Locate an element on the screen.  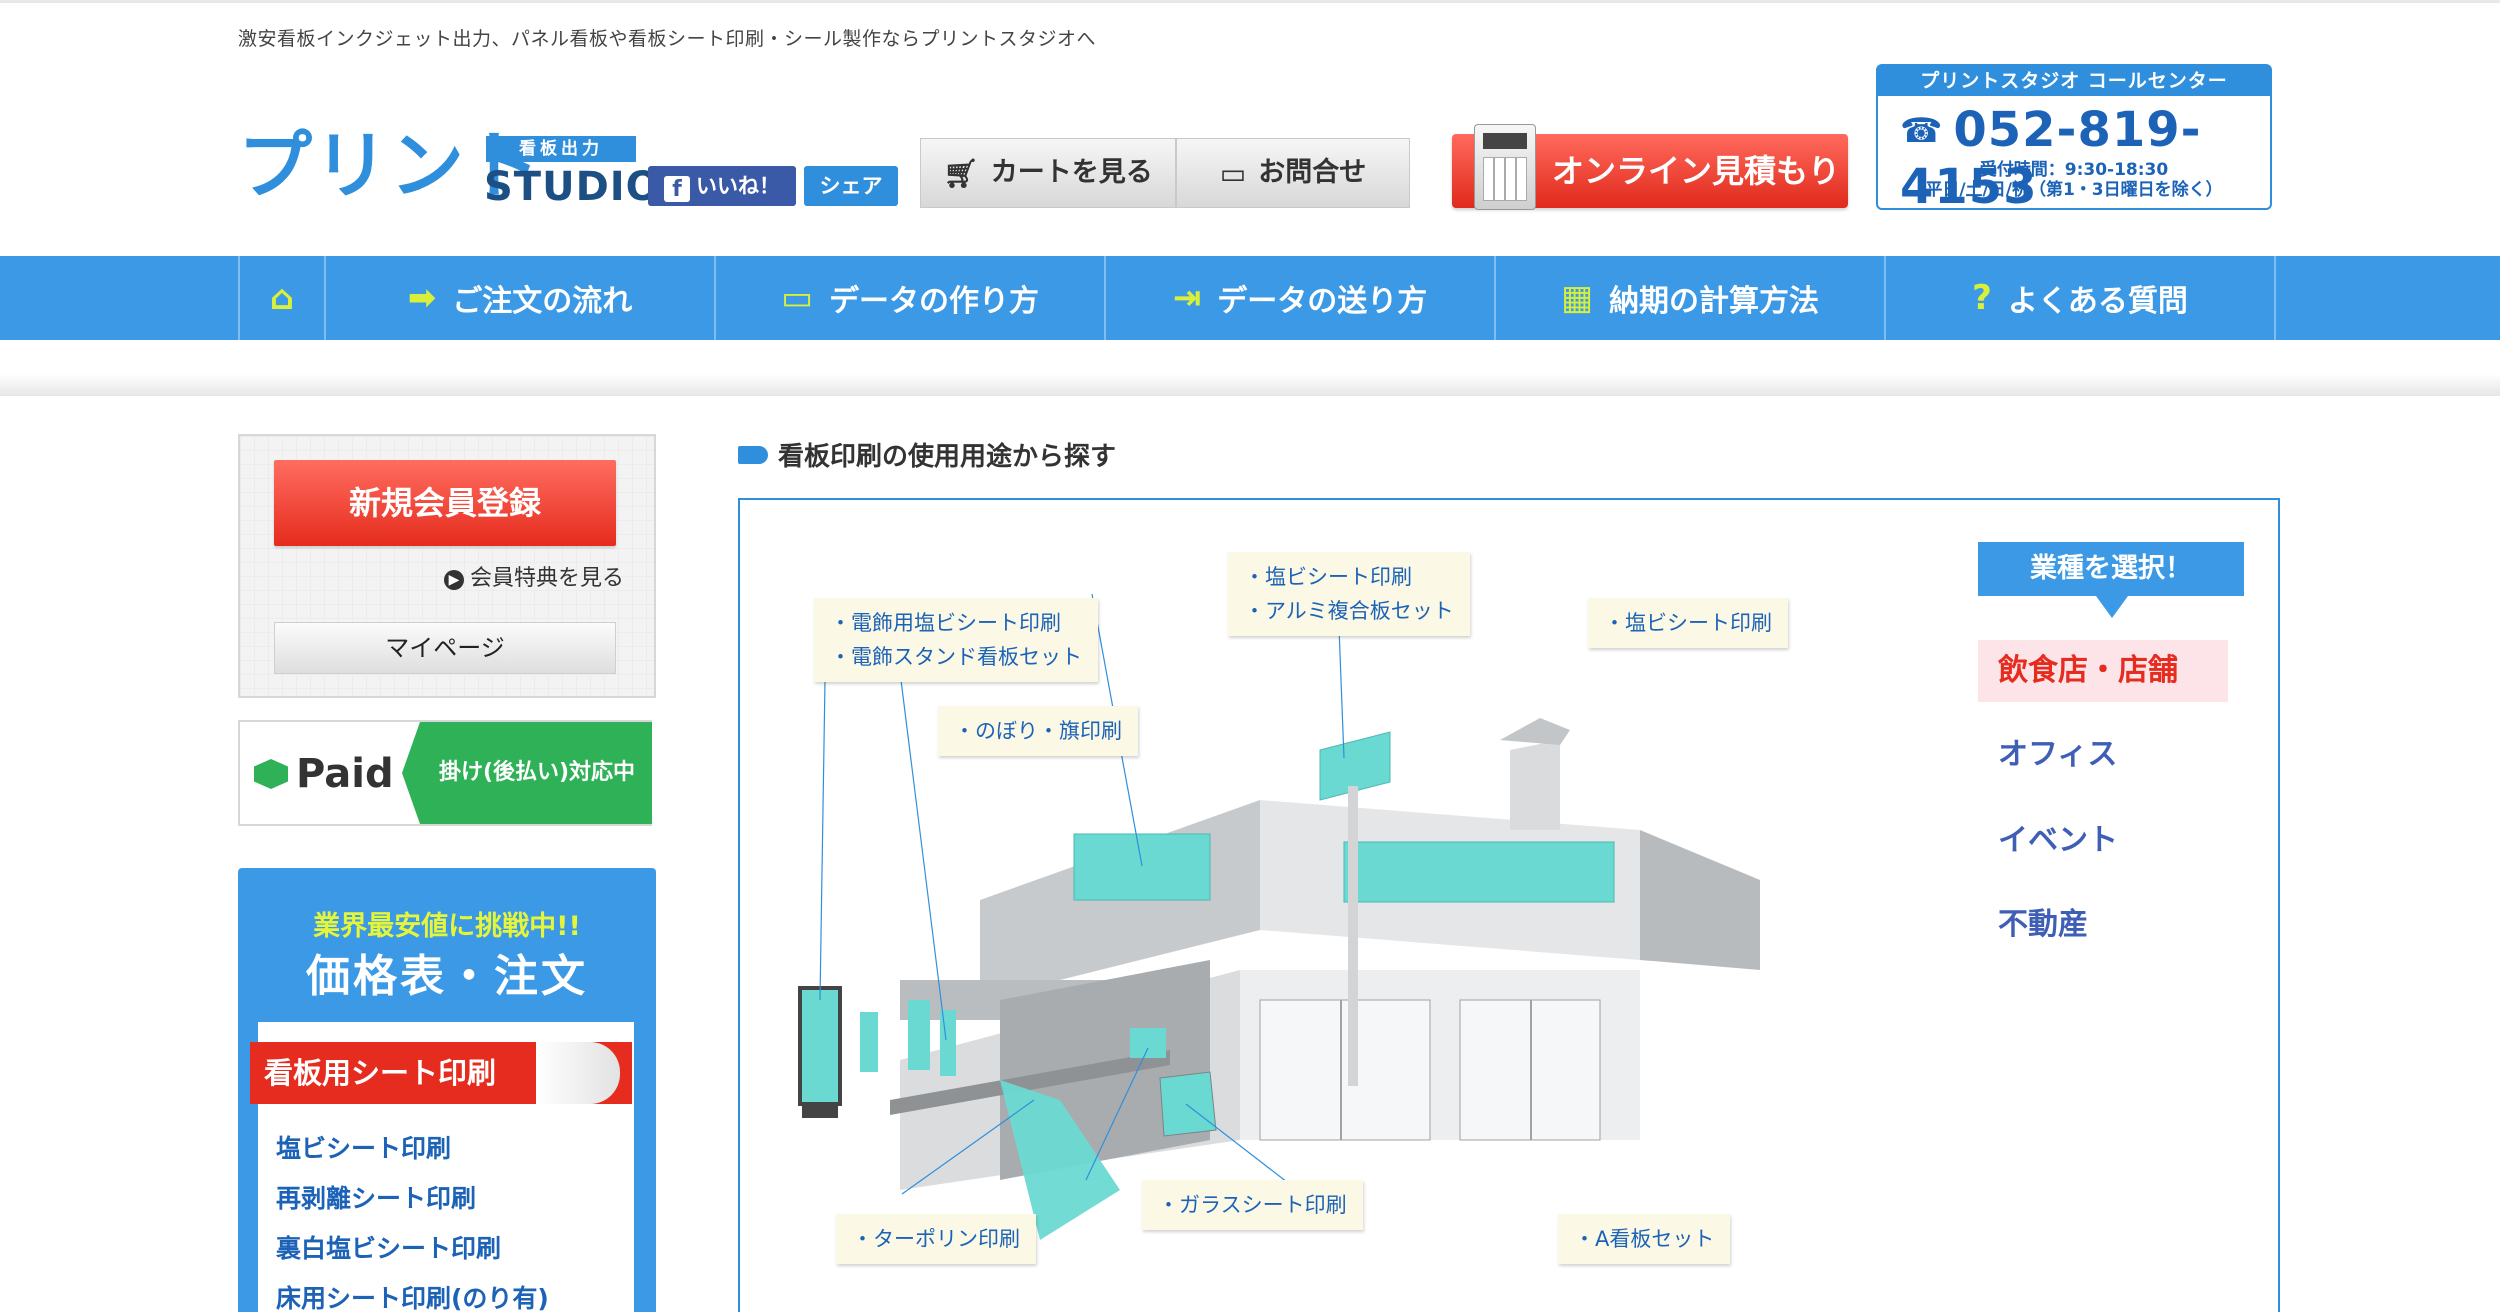
stand-sign is located at coordinates (820, 1046).